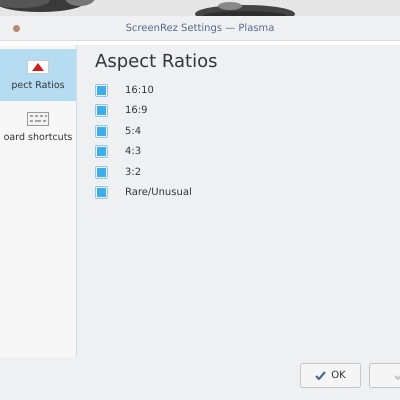 The image size is (400, 400). What do you see at coordinates (16, 28) in the screenshot?
I see `window-menu-icon` at bounding box center [16, 28].